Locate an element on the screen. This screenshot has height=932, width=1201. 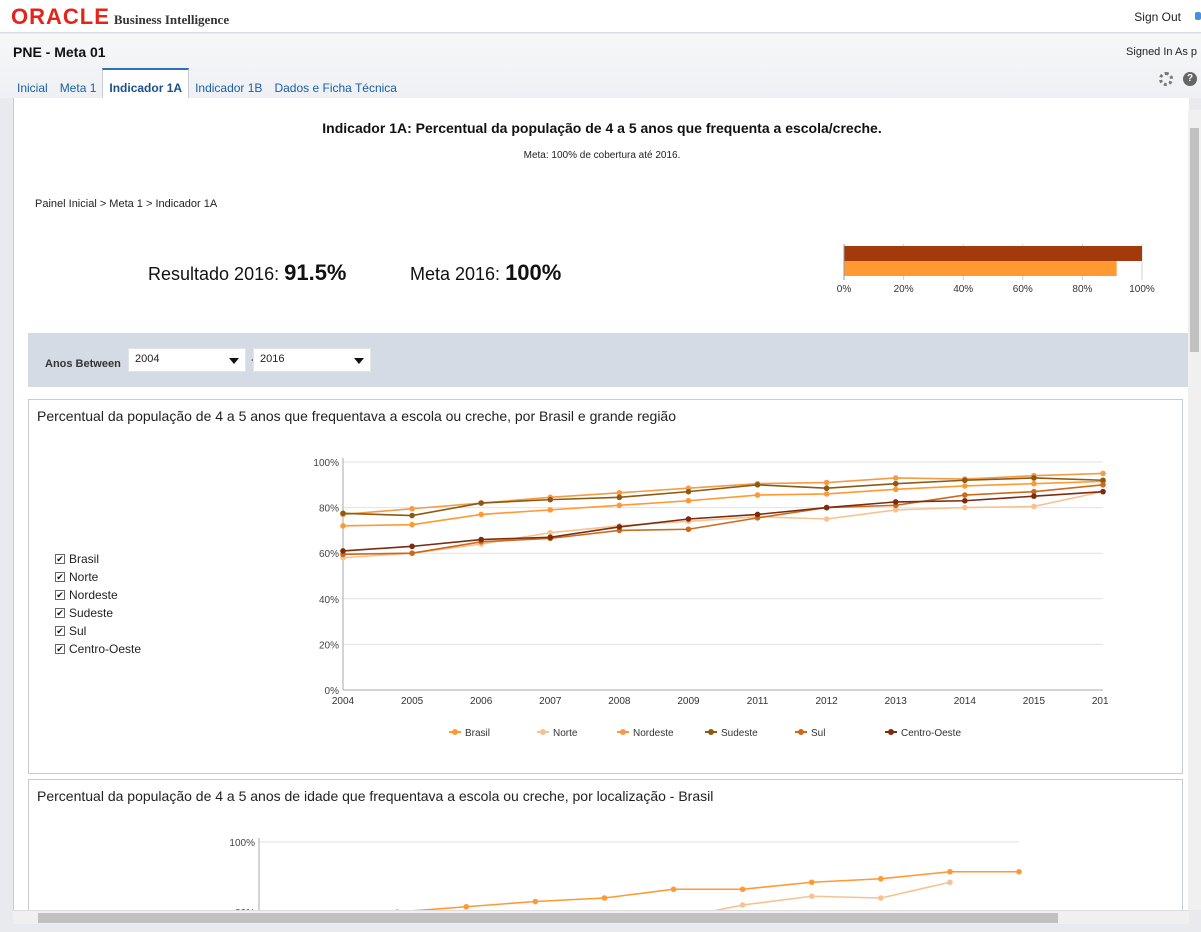
legend-label-centro-oeste: Centro-Oeste is located at coordinates (931, 733).